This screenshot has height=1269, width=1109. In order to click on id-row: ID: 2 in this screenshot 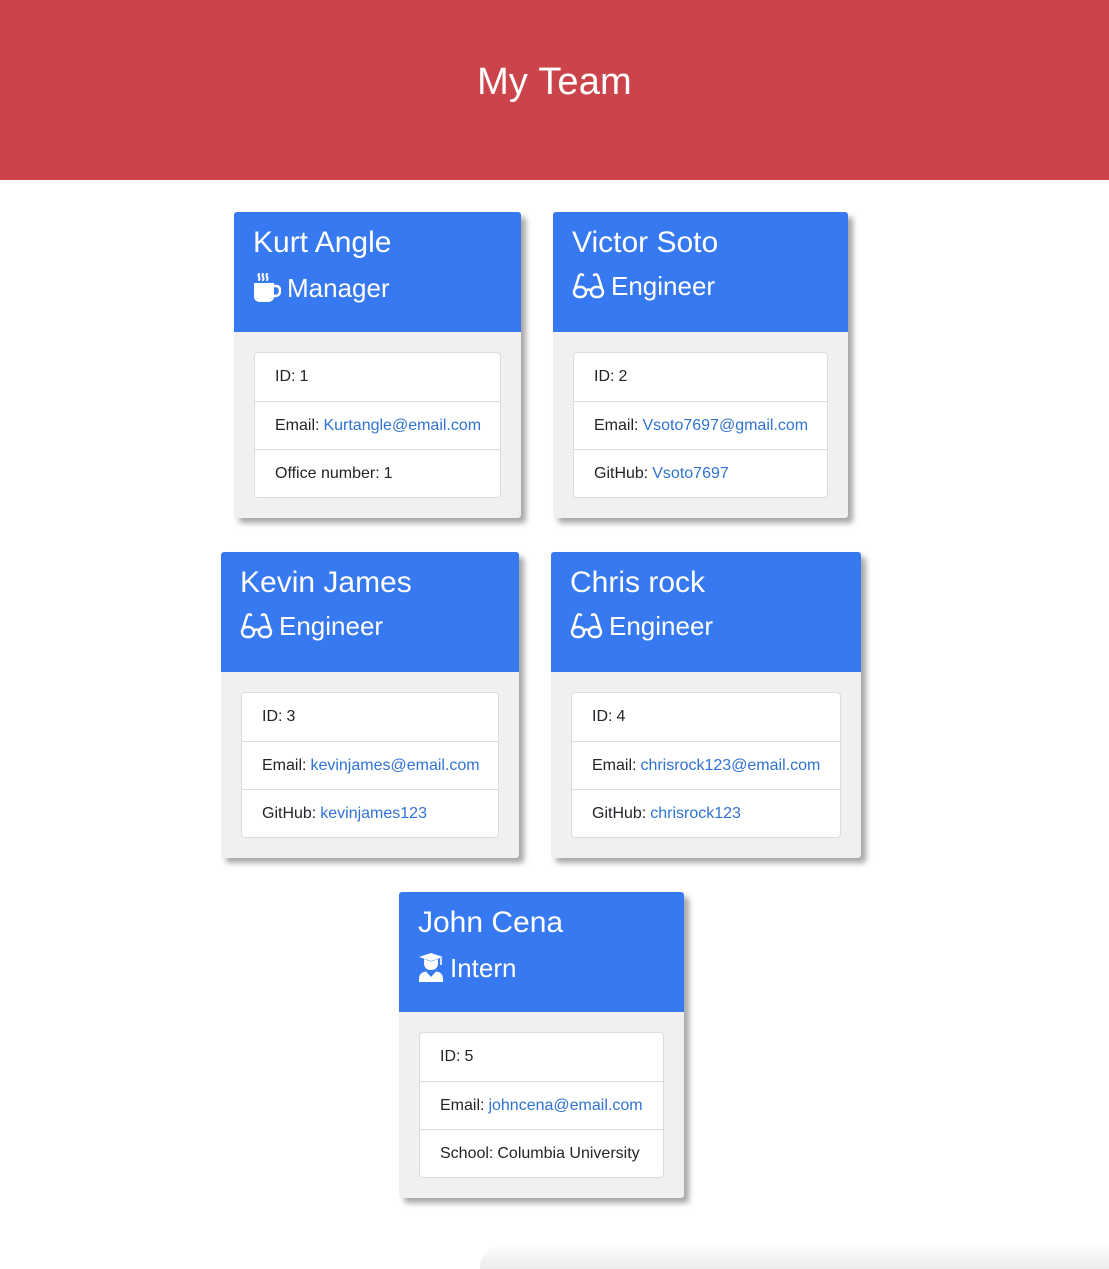, I will do `click(700, 377)`.